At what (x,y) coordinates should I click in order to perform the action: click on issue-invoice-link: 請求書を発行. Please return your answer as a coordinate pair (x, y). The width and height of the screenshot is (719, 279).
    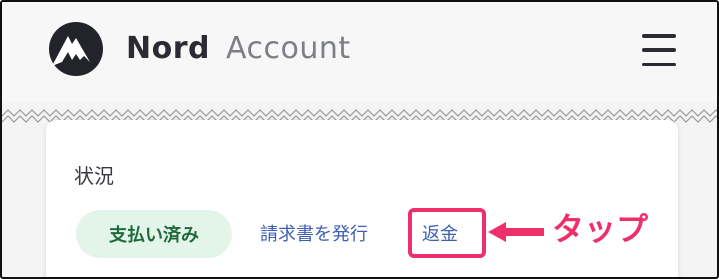
    Looking at the image, I should click on (314, 233).